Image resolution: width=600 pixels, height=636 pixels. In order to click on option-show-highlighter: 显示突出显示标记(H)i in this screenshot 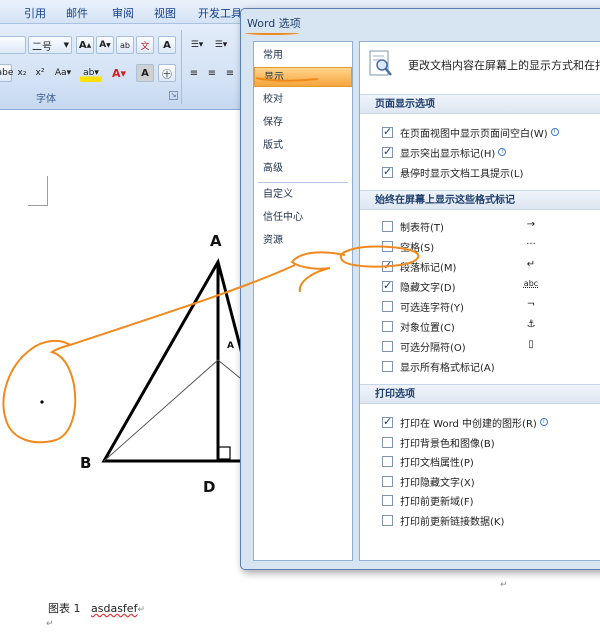, I will do `click(444, 152)`.